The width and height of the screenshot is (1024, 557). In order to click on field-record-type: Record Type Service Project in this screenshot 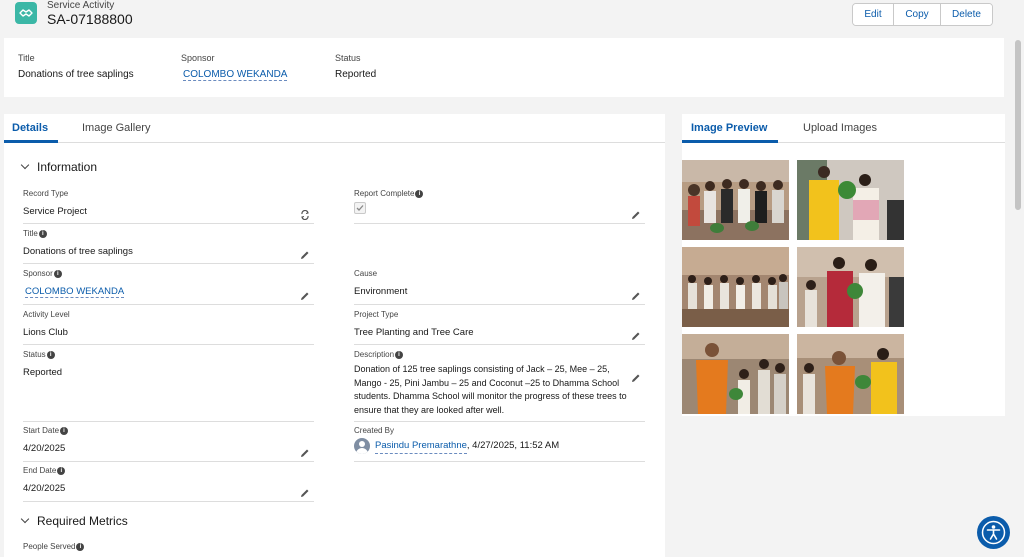, I will do `click(168, 206)`.